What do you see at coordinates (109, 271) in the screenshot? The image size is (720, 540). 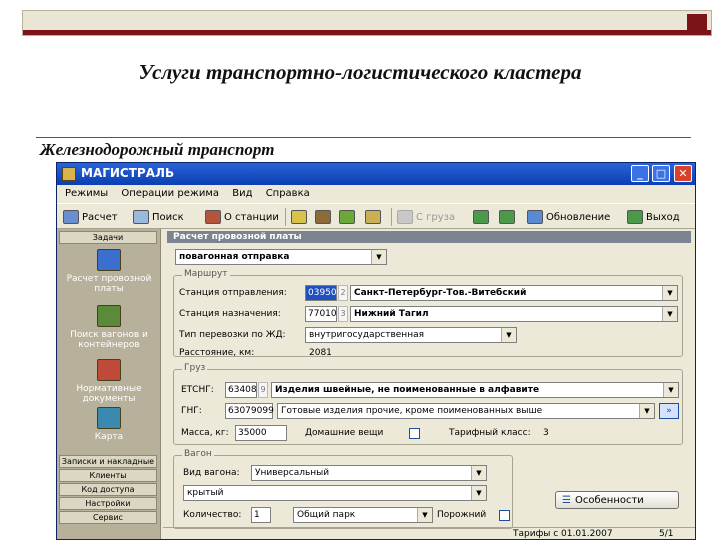 I see `sidebar-item-fare-calc: Расчет провозной платы` at bounding box center [109, 271].